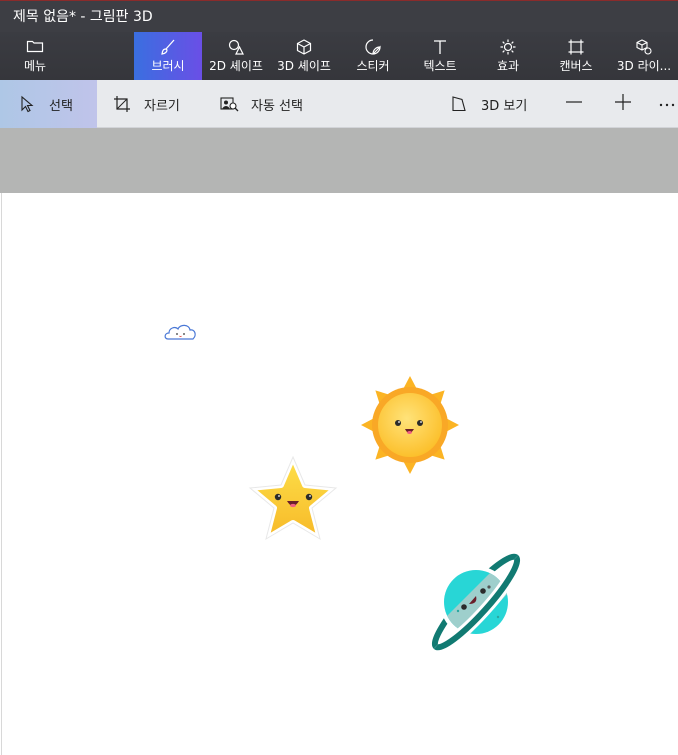 The image size is (678, 755). What do you see at coordinates (162, 106) in the screenshot?
I see `crop-label: 자르기` at bounding box center [162, 106].